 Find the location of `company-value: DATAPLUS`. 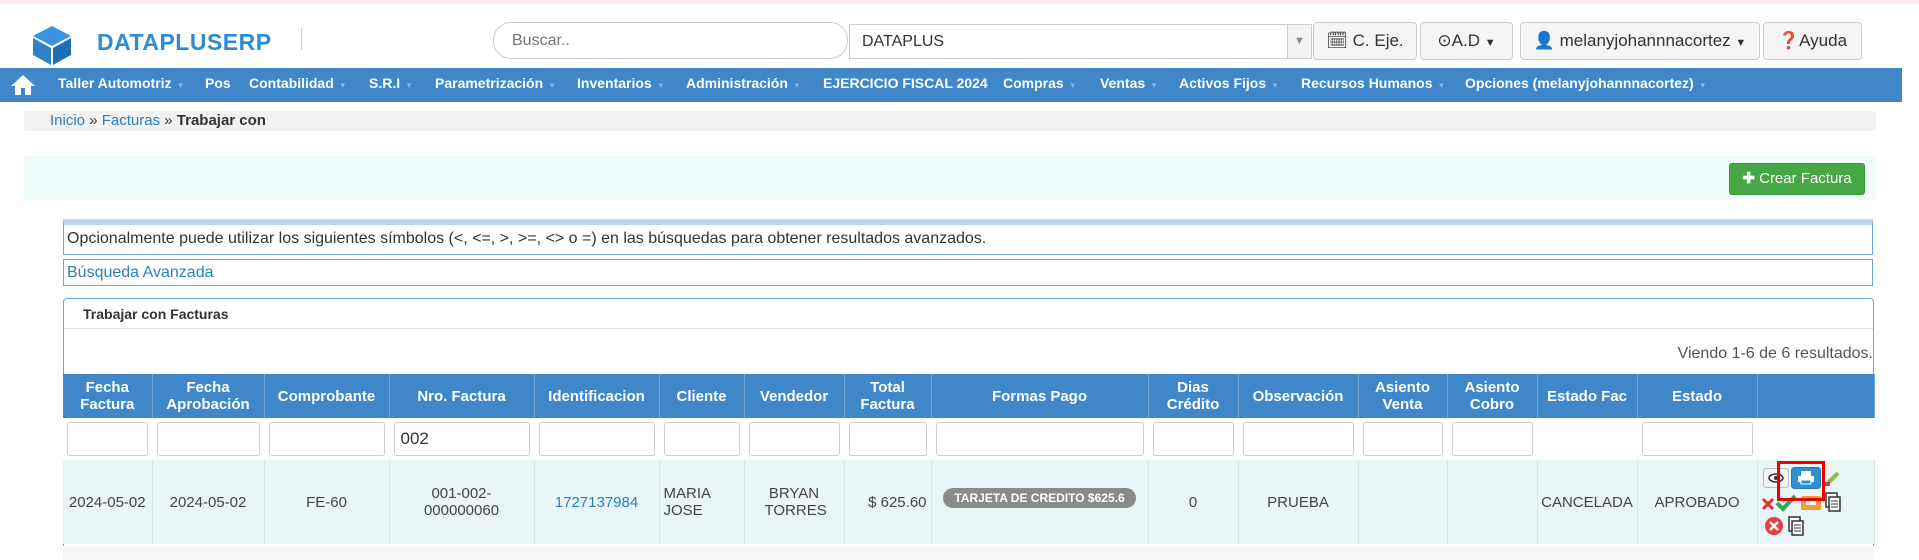

company-value: DATAPLUS is located at coordinates (903, 41).